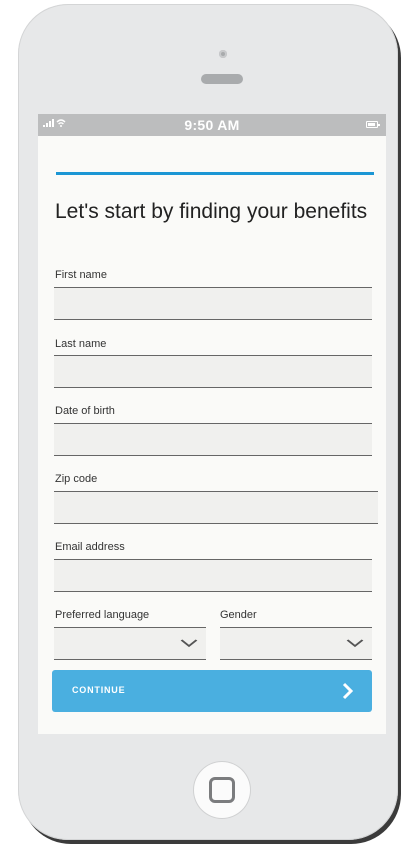  I want to click on home-button-icon, so click(222, 790).